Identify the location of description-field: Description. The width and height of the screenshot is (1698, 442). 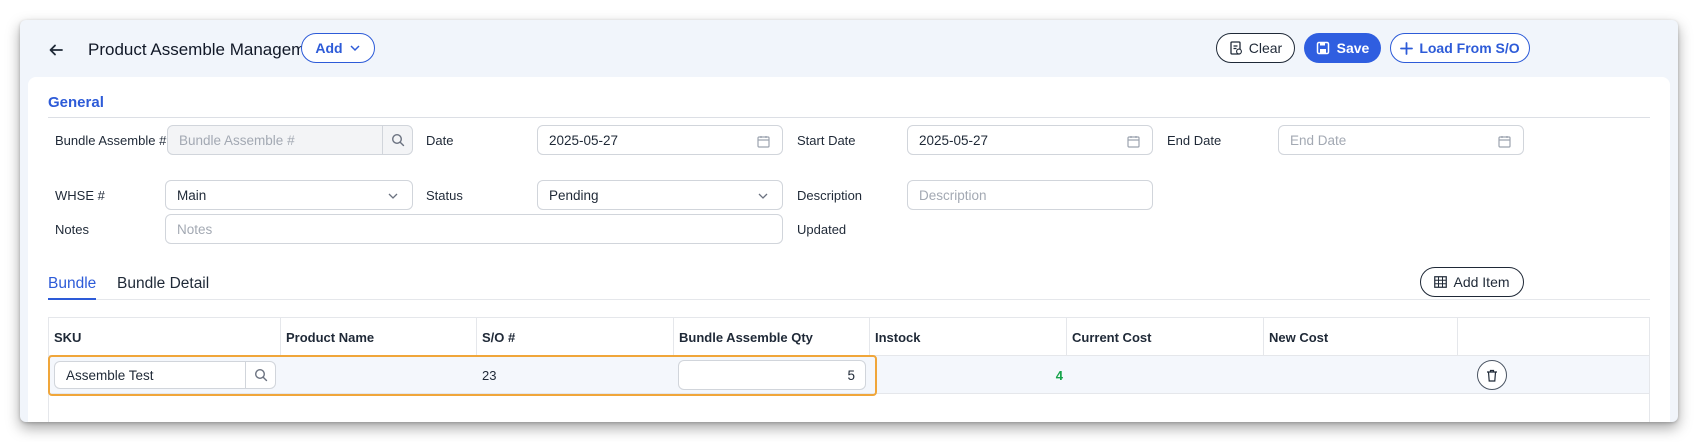
(1030, 195).